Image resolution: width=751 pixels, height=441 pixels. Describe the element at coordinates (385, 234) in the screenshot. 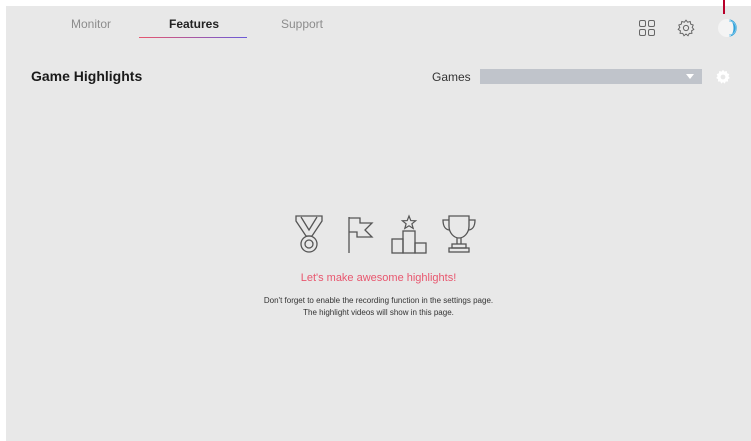

I see `empty-state-icons` at that location.